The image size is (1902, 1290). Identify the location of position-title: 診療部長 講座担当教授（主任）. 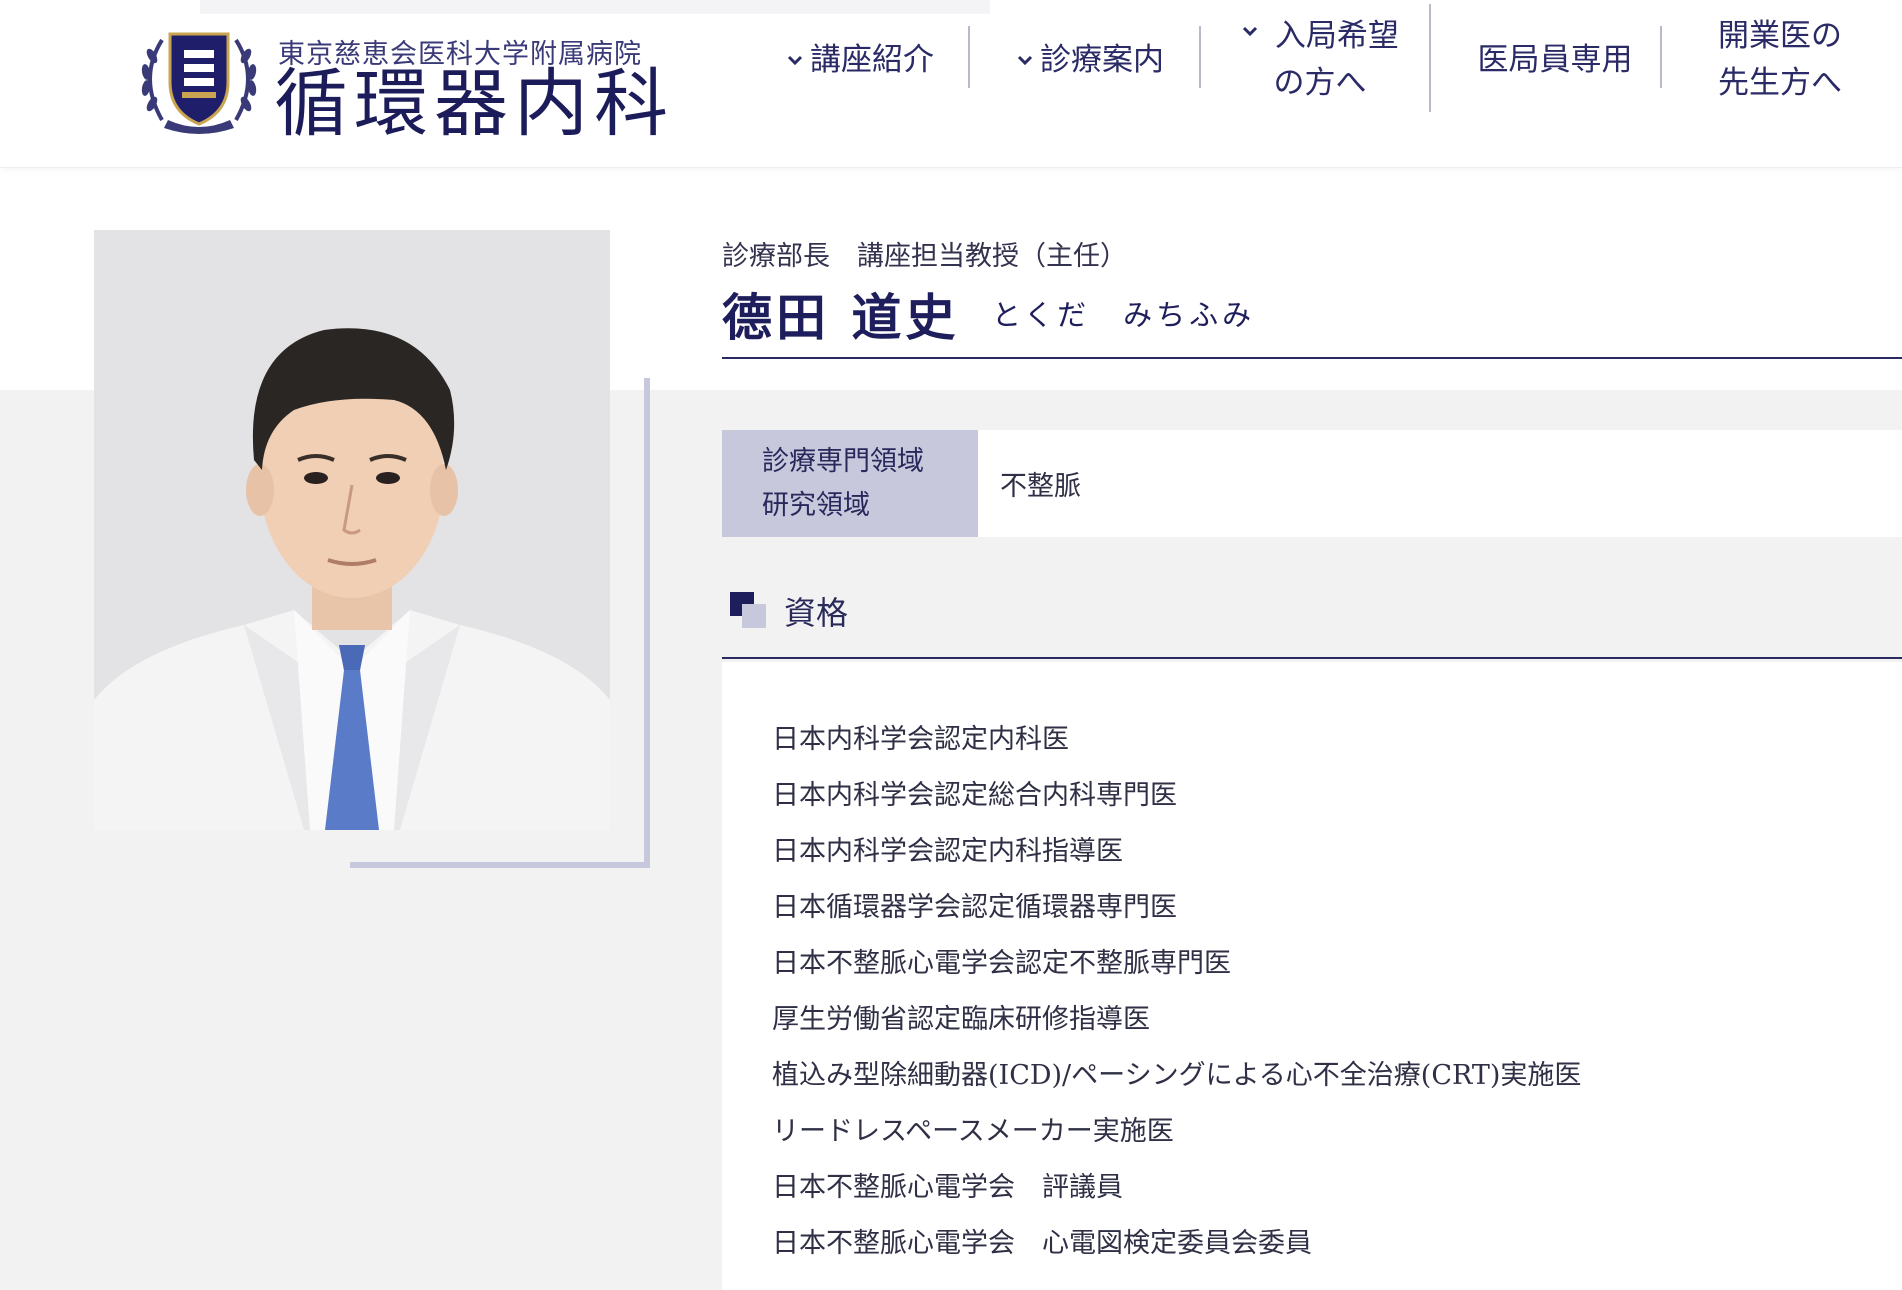
(924, 256).